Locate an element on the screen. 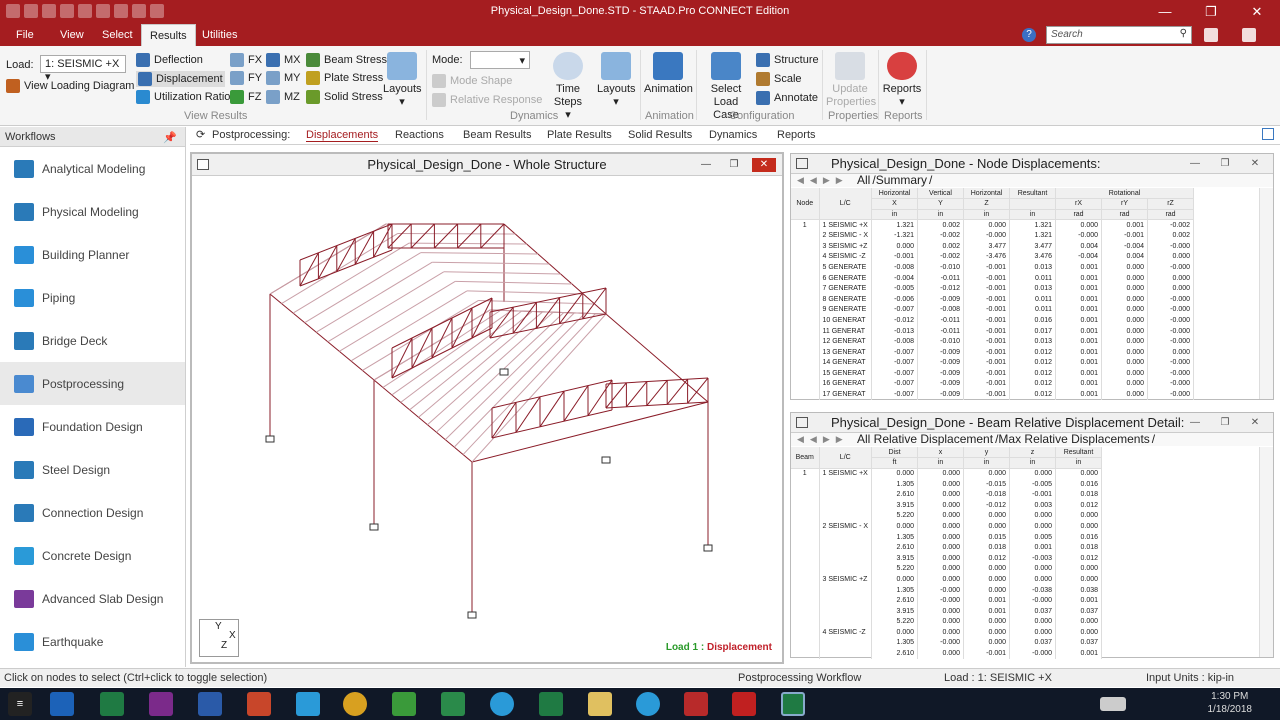 Image resolution: width=1280 pixels, height=720 pixels. beam-minimize-button: — is located at coordinates (1195, 423).